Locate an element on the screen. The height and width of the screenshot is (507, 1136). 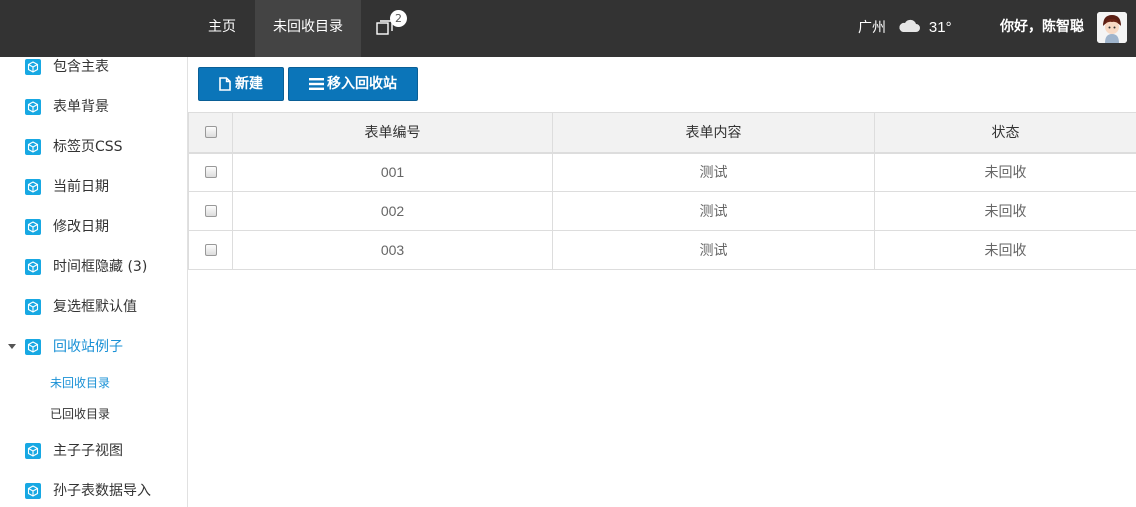
table-row: 001 测试 未回收 is located at coordinates (662, 172).